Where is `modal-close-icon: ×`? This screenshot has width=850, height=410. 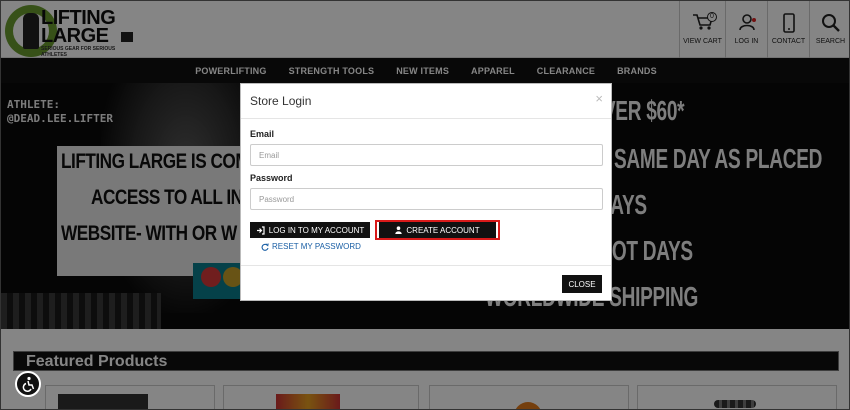
modal-close-icon: × is located at coordinates (599, 98).